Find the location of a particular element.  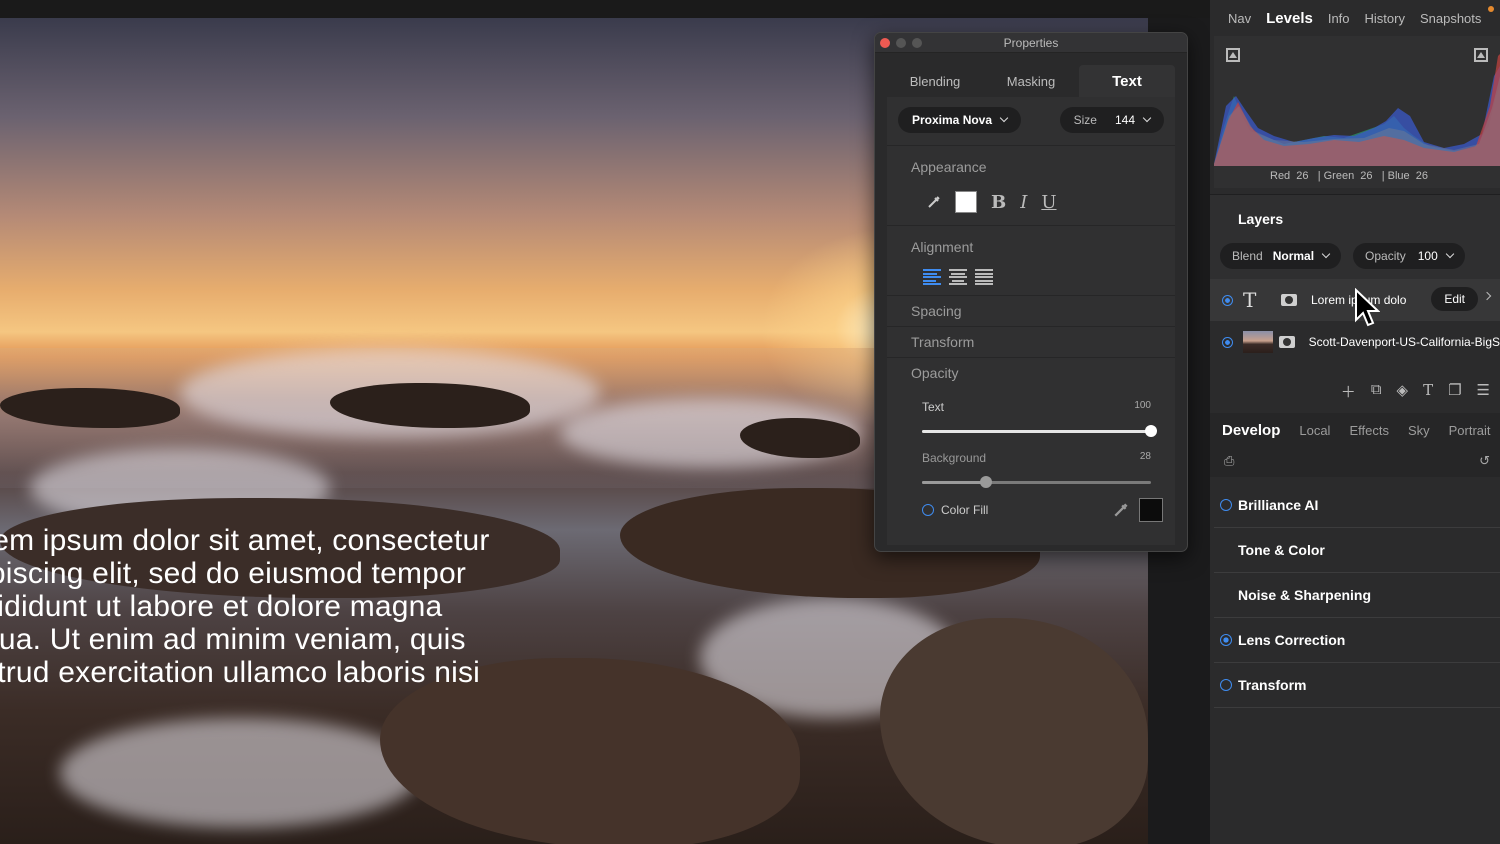

section-transform: Transform is located at coordinates (1357, 685).